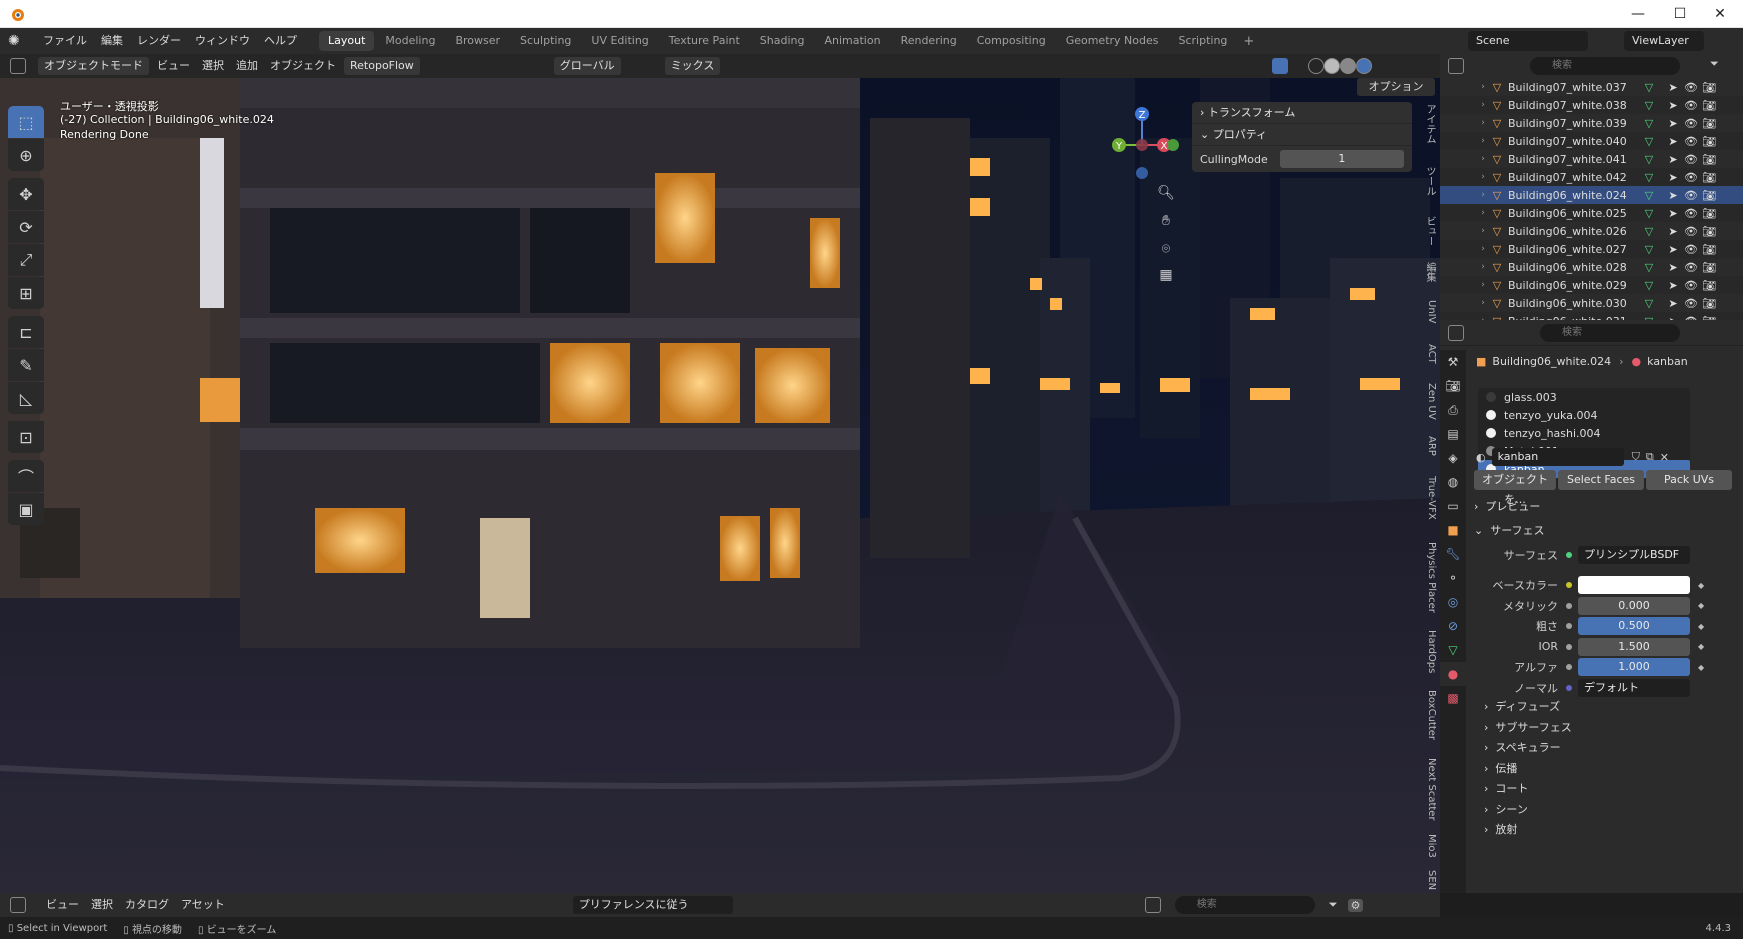 The image size is (1743, 939). I want to click on bsdf-subpanel-header: › シーン, so click(1506, 810).